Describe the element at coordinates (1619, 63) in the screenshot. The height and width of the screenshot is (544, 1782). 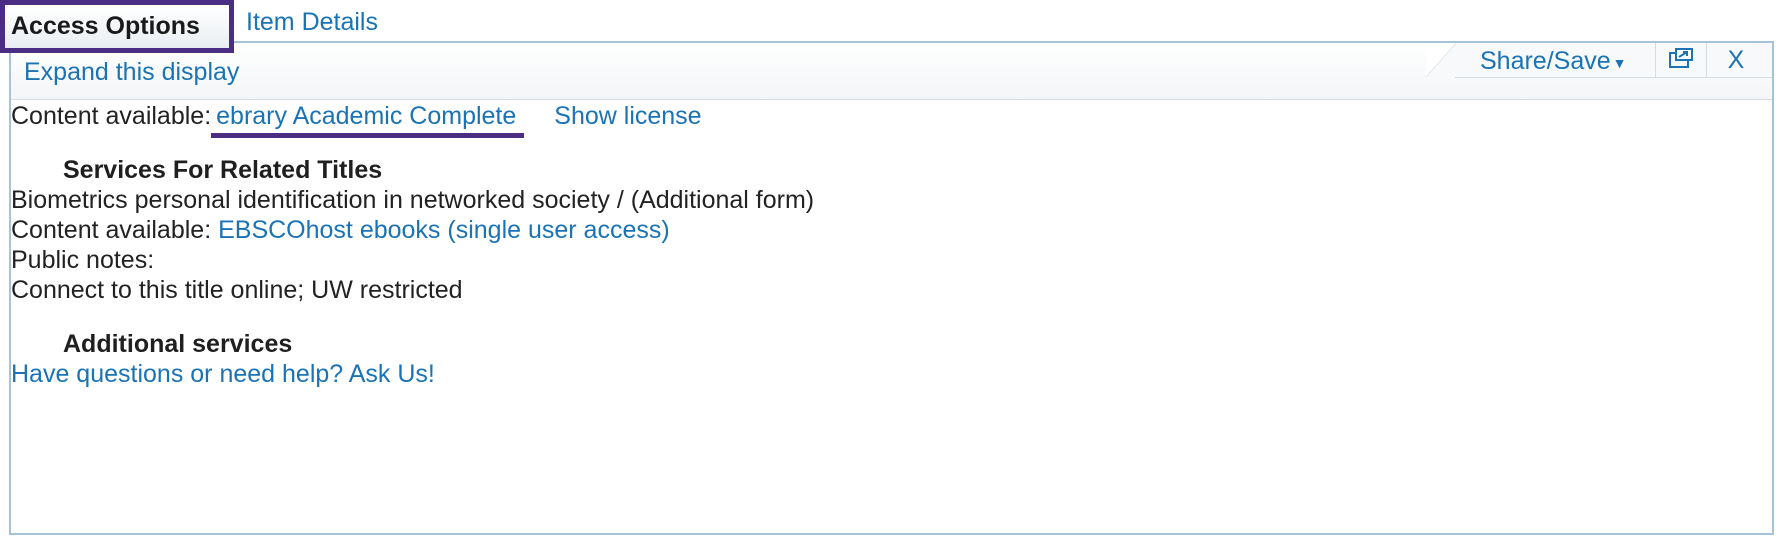
I see `chevron-down-icon: ▼` at that location.